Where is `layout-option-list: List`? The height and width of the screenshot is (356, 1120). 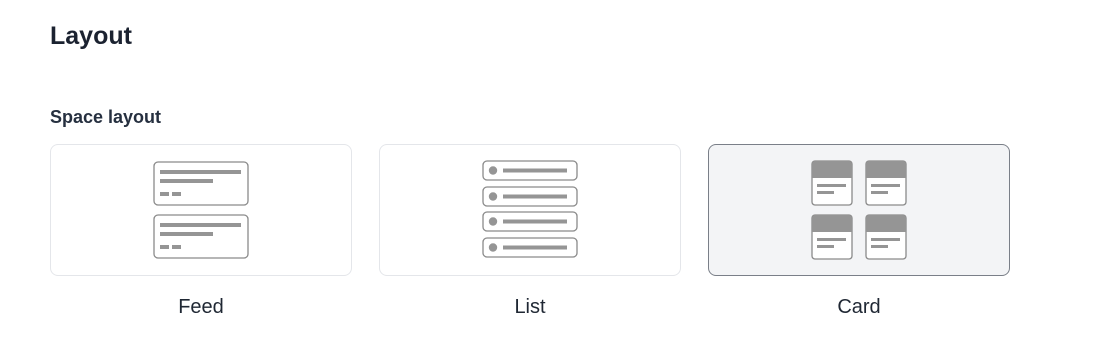 layout-option-list: List is located at coordinates (530, 231).